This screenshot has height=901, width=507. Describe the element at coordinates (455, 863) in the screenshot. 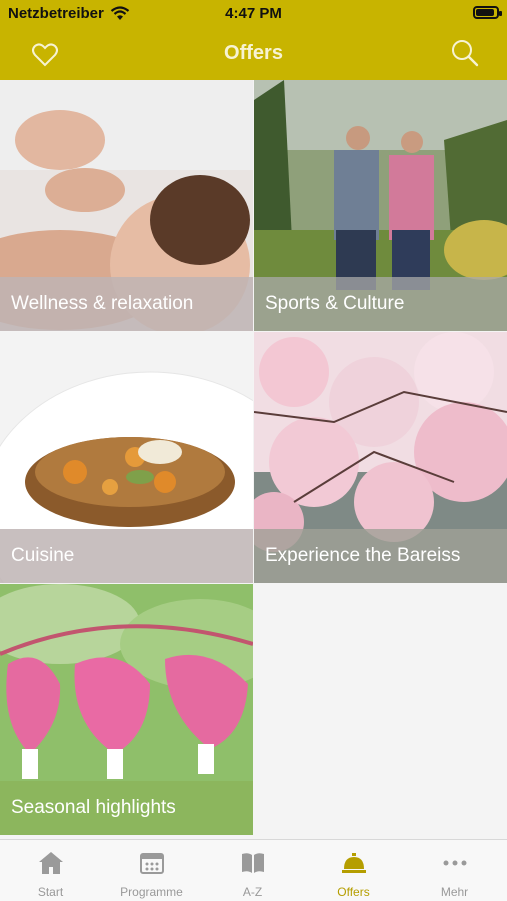

I see `more-icon` at that location.